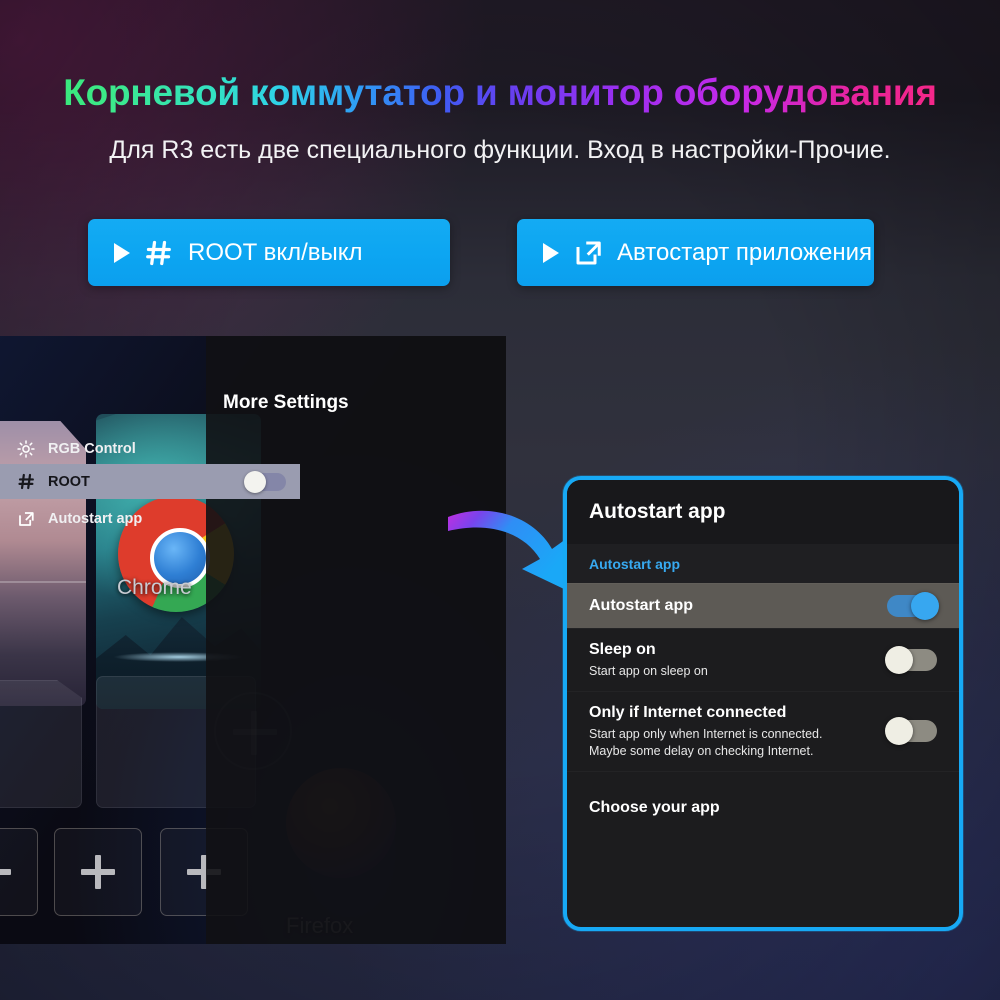  I want to click on autostart-row-sleep-on: Sleep on Start app on sleep on, so click(763, 659).